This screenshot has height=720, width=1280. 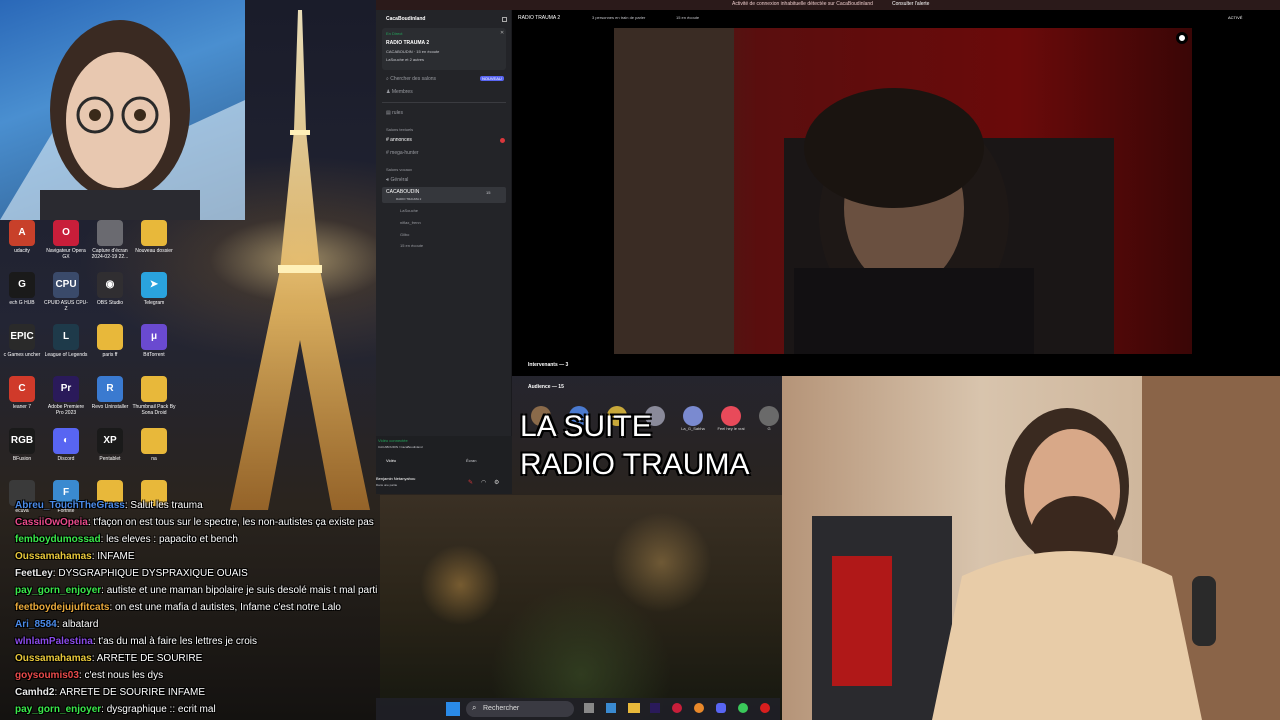 What do you see at coordinates (409, 199) in the screenshot?
I see `stage-sub: RADIO TRAUMA 2` at bounding box center [409, 199].